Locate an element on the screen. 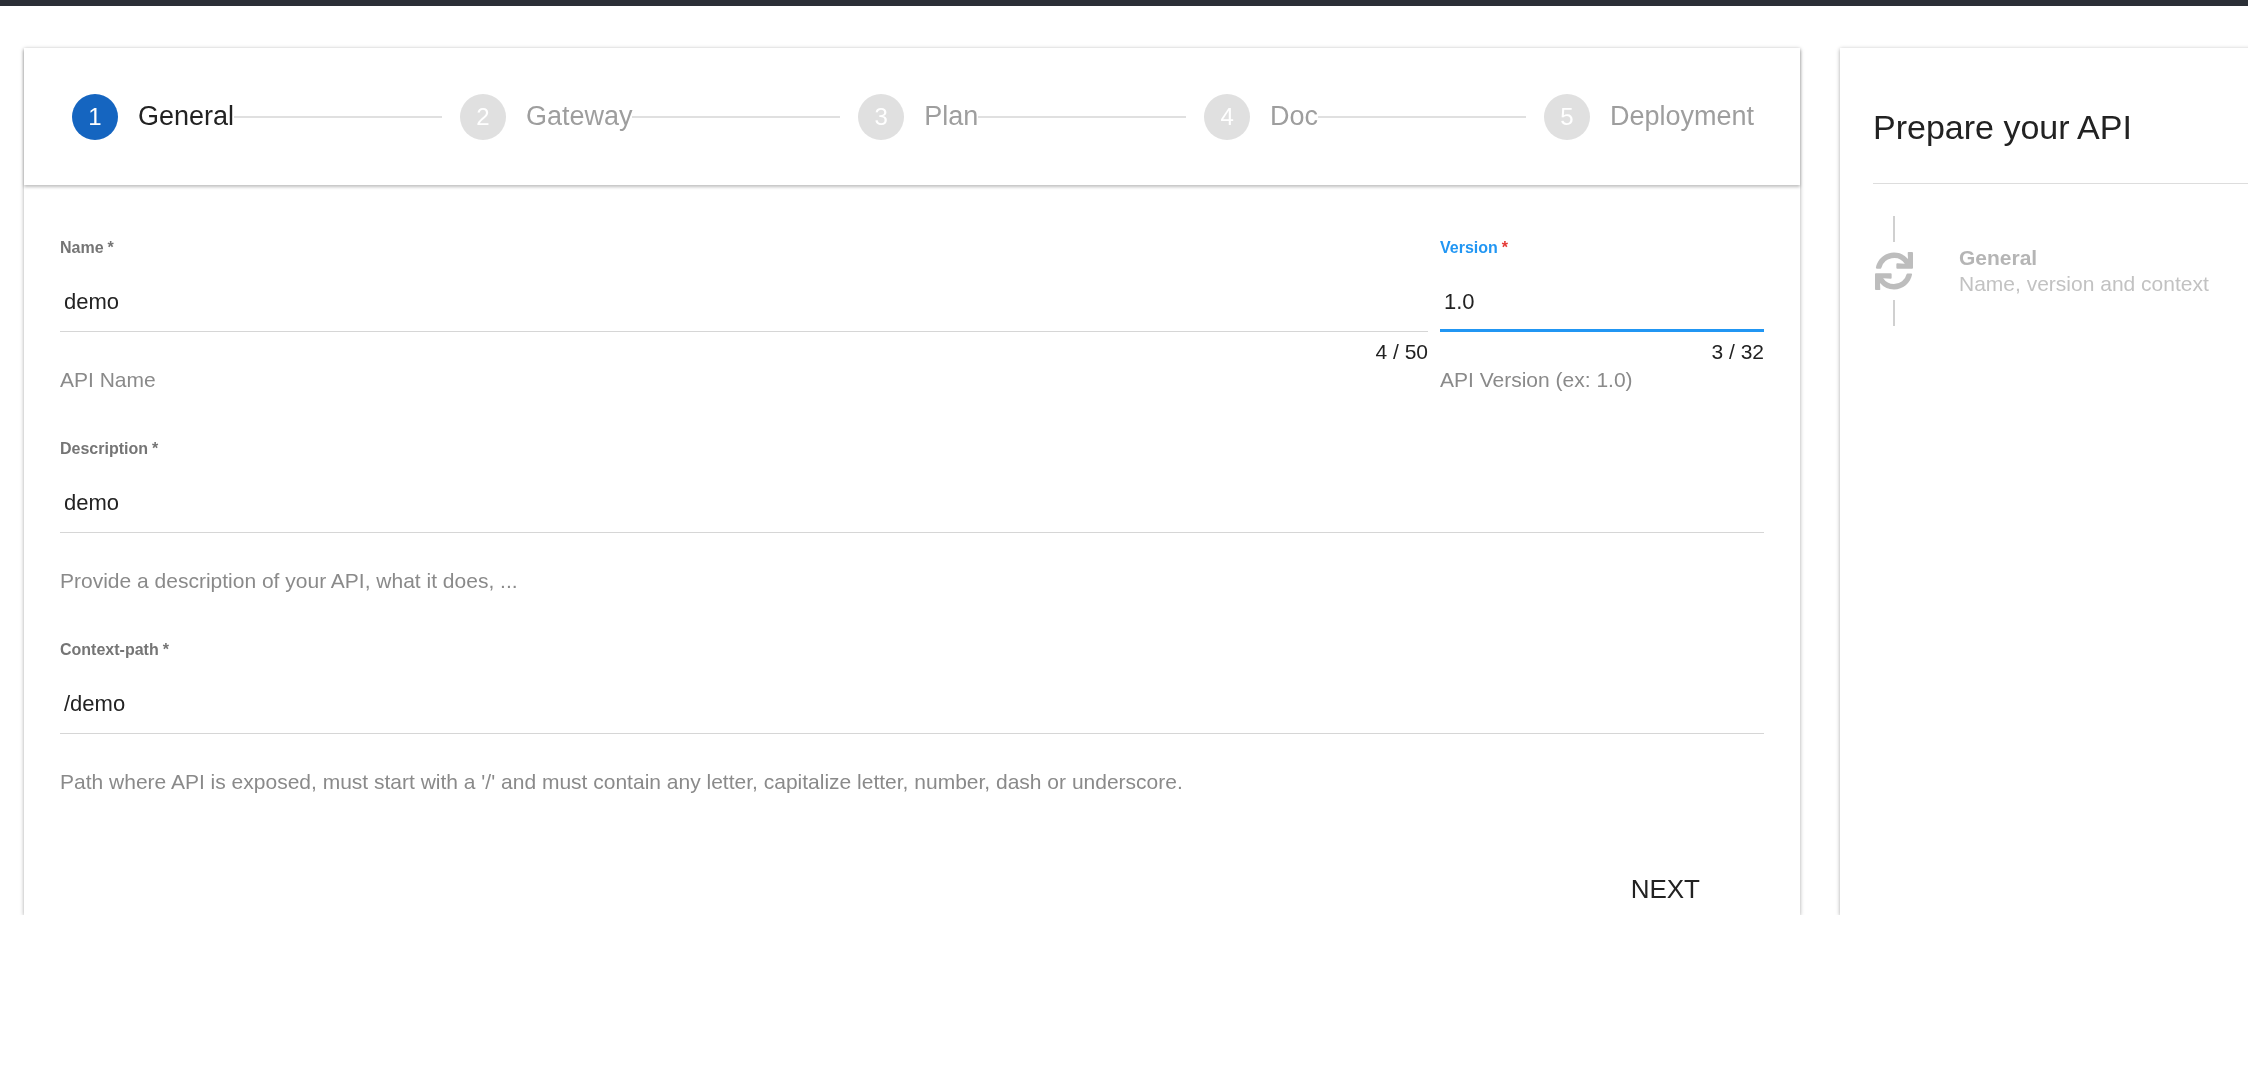 This screenshot has height=1090, width=2248. step-label: Deployment is located at coordinates (1681, 116).